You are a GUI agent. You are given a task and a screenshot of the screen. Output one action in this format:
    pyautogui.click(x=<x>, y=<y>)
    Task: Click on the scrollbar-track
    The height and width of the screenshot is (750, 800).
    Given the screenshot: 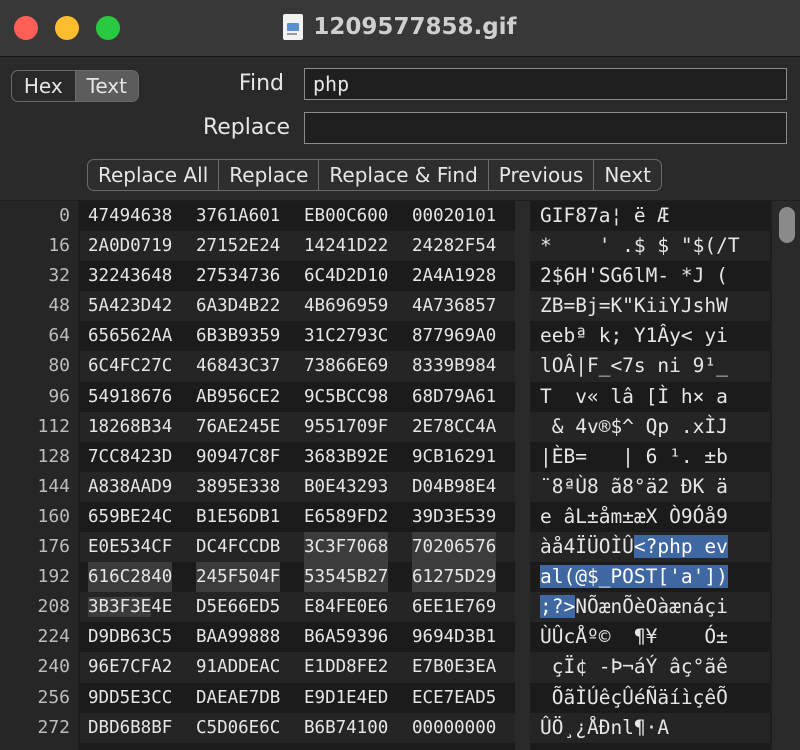 What is the action you would take?
    pyautogui.click(x=786, y=475)
    